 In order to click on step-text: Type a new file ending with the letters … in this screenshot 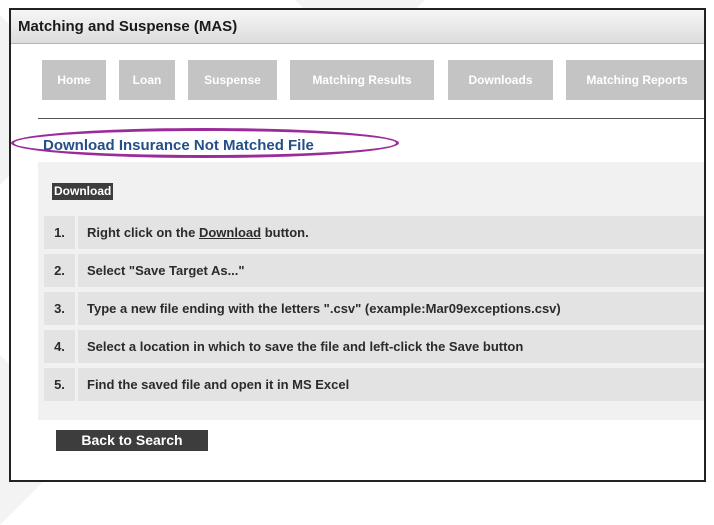, I will do `click(391, 308)`.